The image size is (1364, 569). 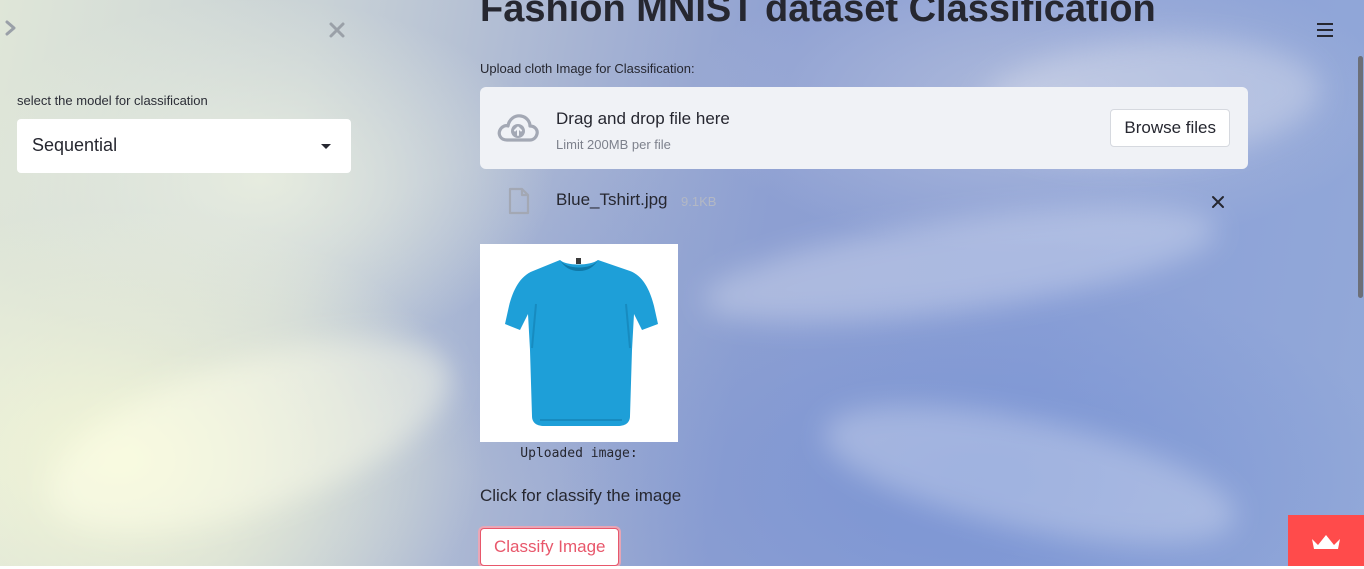 What do you see at coordinates (326, 146) in the screenshot?
I see `chevron-down-icon` at bounding box center [326, 146].